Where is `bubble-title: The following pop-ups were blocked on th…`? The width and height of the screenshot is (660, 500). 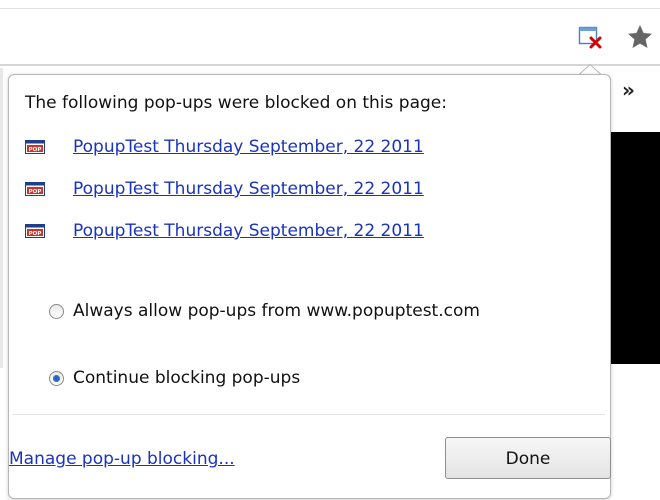 bubble-title: The following pop-ups were blocked on th… is located at coordinates (236, 103).